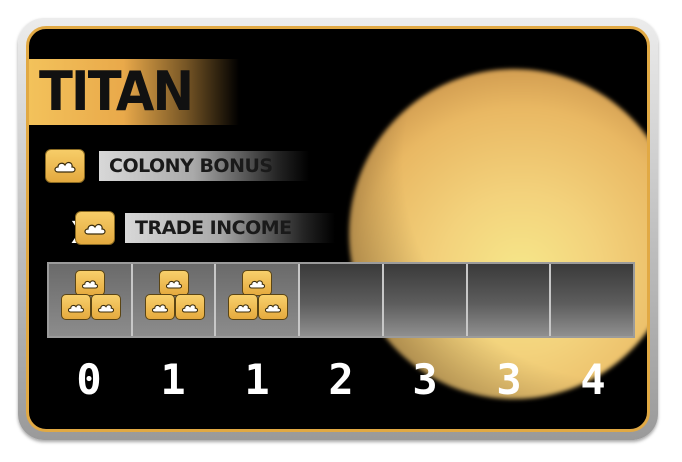  Describe the element at coordinates (89, 379) in the screenshot. I see `track-value: 0` at that location.